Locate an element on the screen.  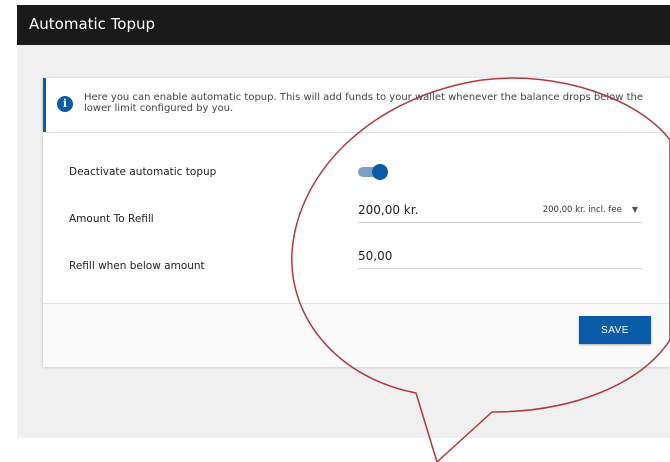
automatic-topup-toggle is located at coordinates (373, 172).